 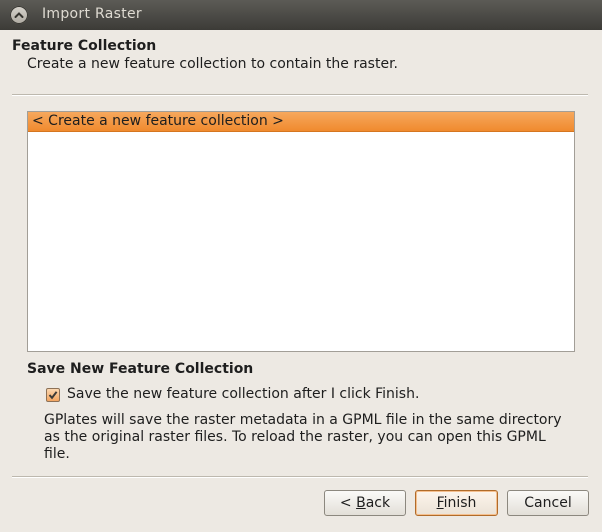 I want to click on checkmark-icon, so click(x=53, y=395).